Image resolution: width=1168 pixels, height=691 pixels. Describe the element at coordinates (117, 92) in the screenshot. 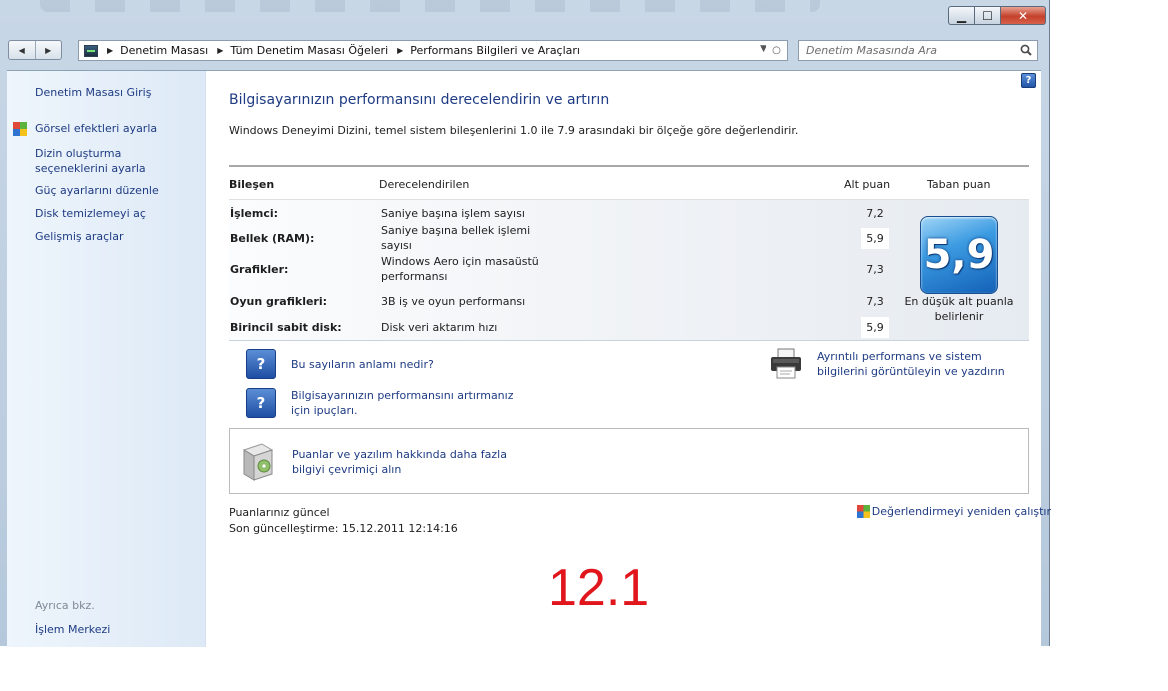

I see `sidebar-home-link: Denetim Masası Giriş` at that location.